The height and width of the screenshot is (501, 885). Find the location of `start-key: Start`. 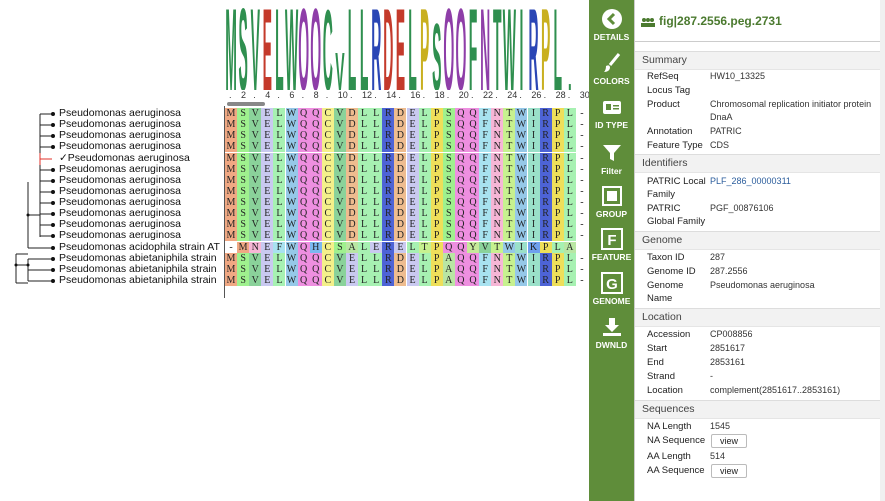

start-key: Start is located at coordinates (657, 348).